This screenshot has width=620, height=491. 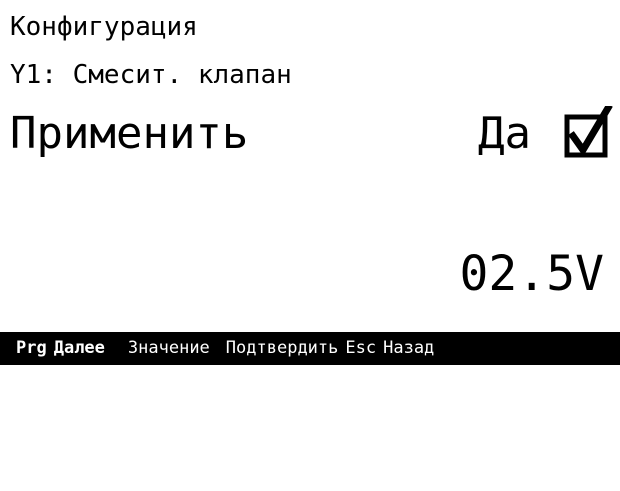 I want to click on screen-subtitle: Y1: Смесит. клапан, so click(x=151, y=75).